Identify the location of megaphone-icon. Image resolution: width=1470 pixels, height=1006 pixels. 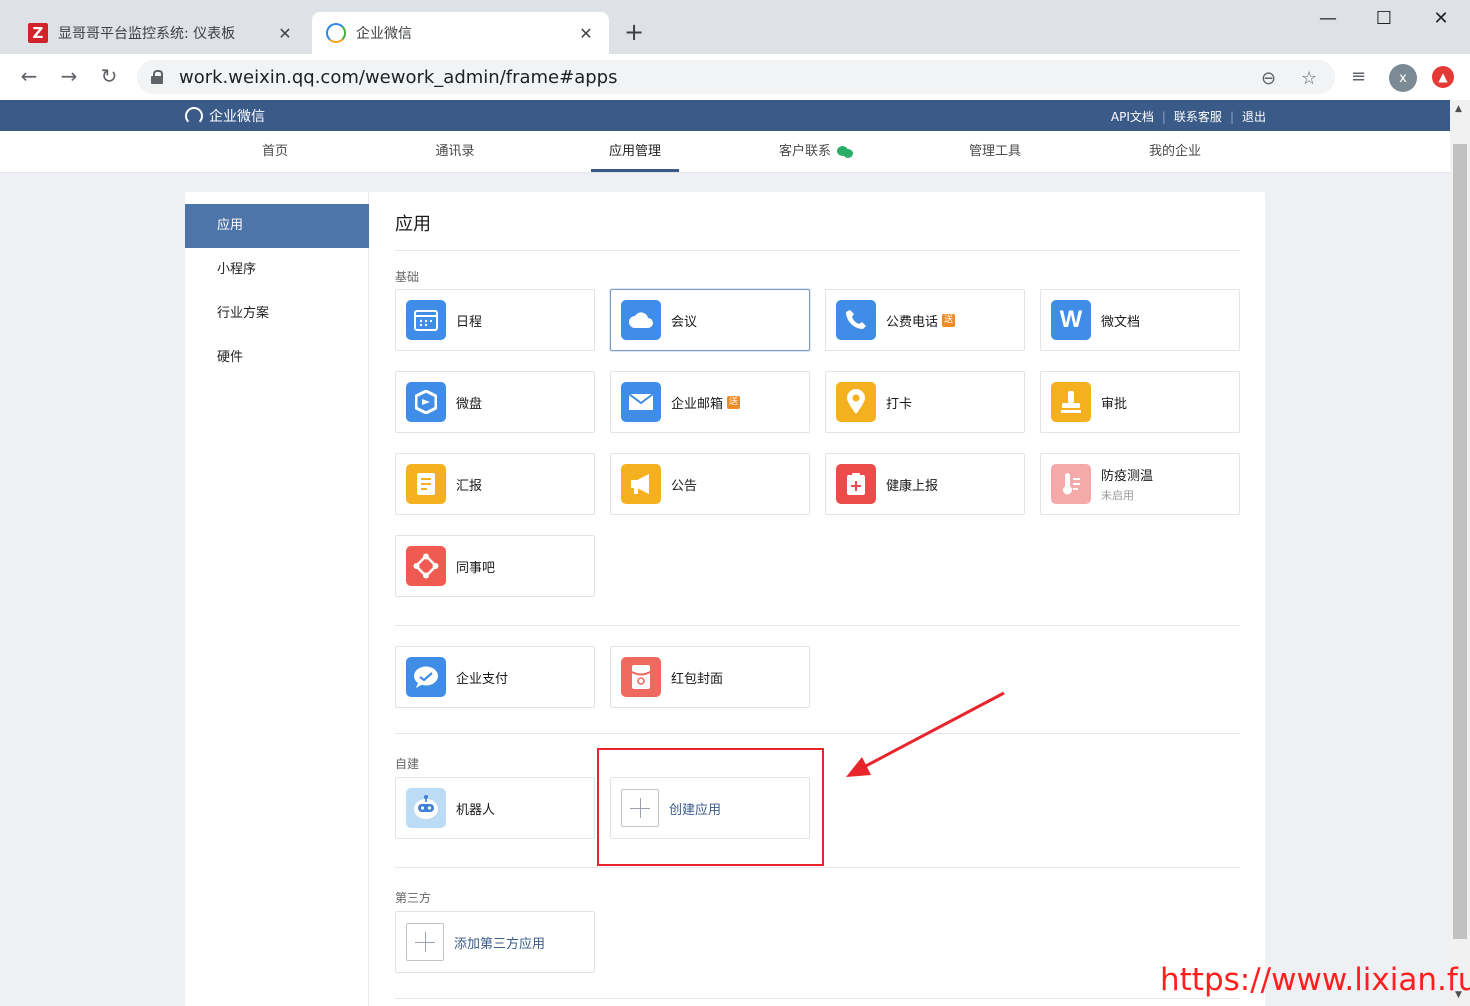
(641, 484).